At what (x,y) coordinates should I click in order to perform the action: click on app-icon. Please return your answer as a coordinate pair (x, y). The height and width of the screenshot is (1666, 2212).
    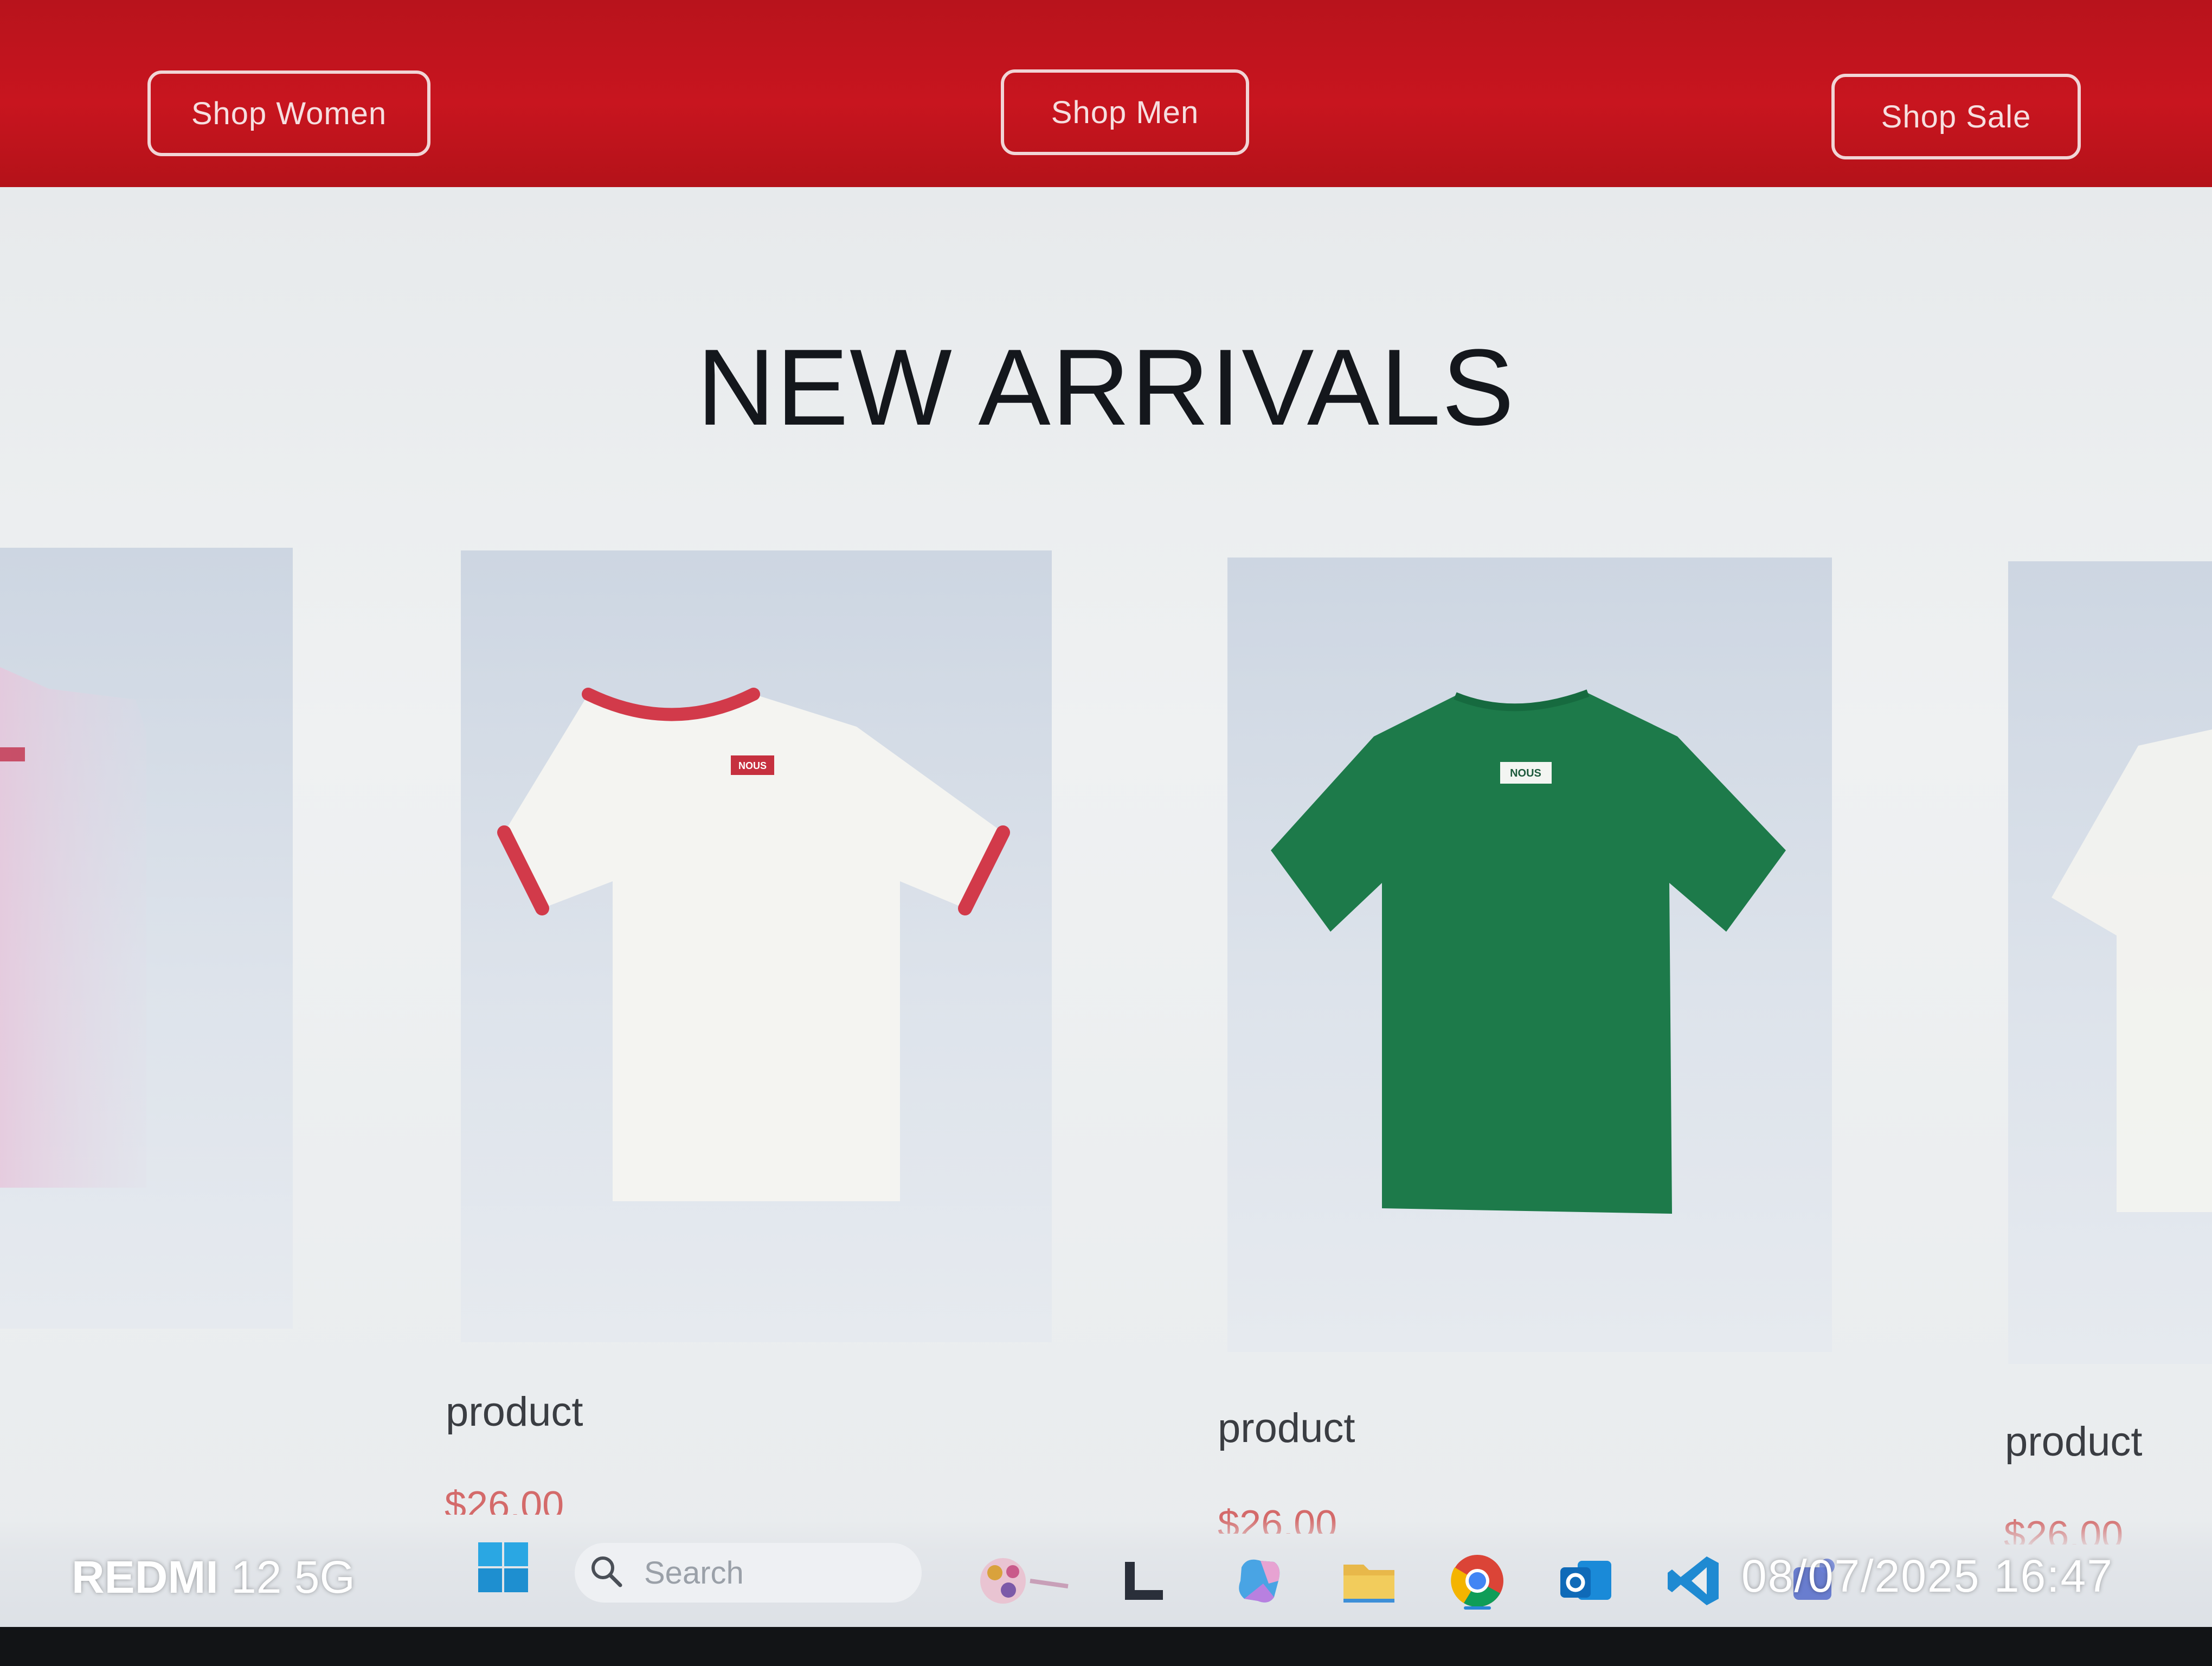
    Looking at the image, I should click on (1144, 1581).